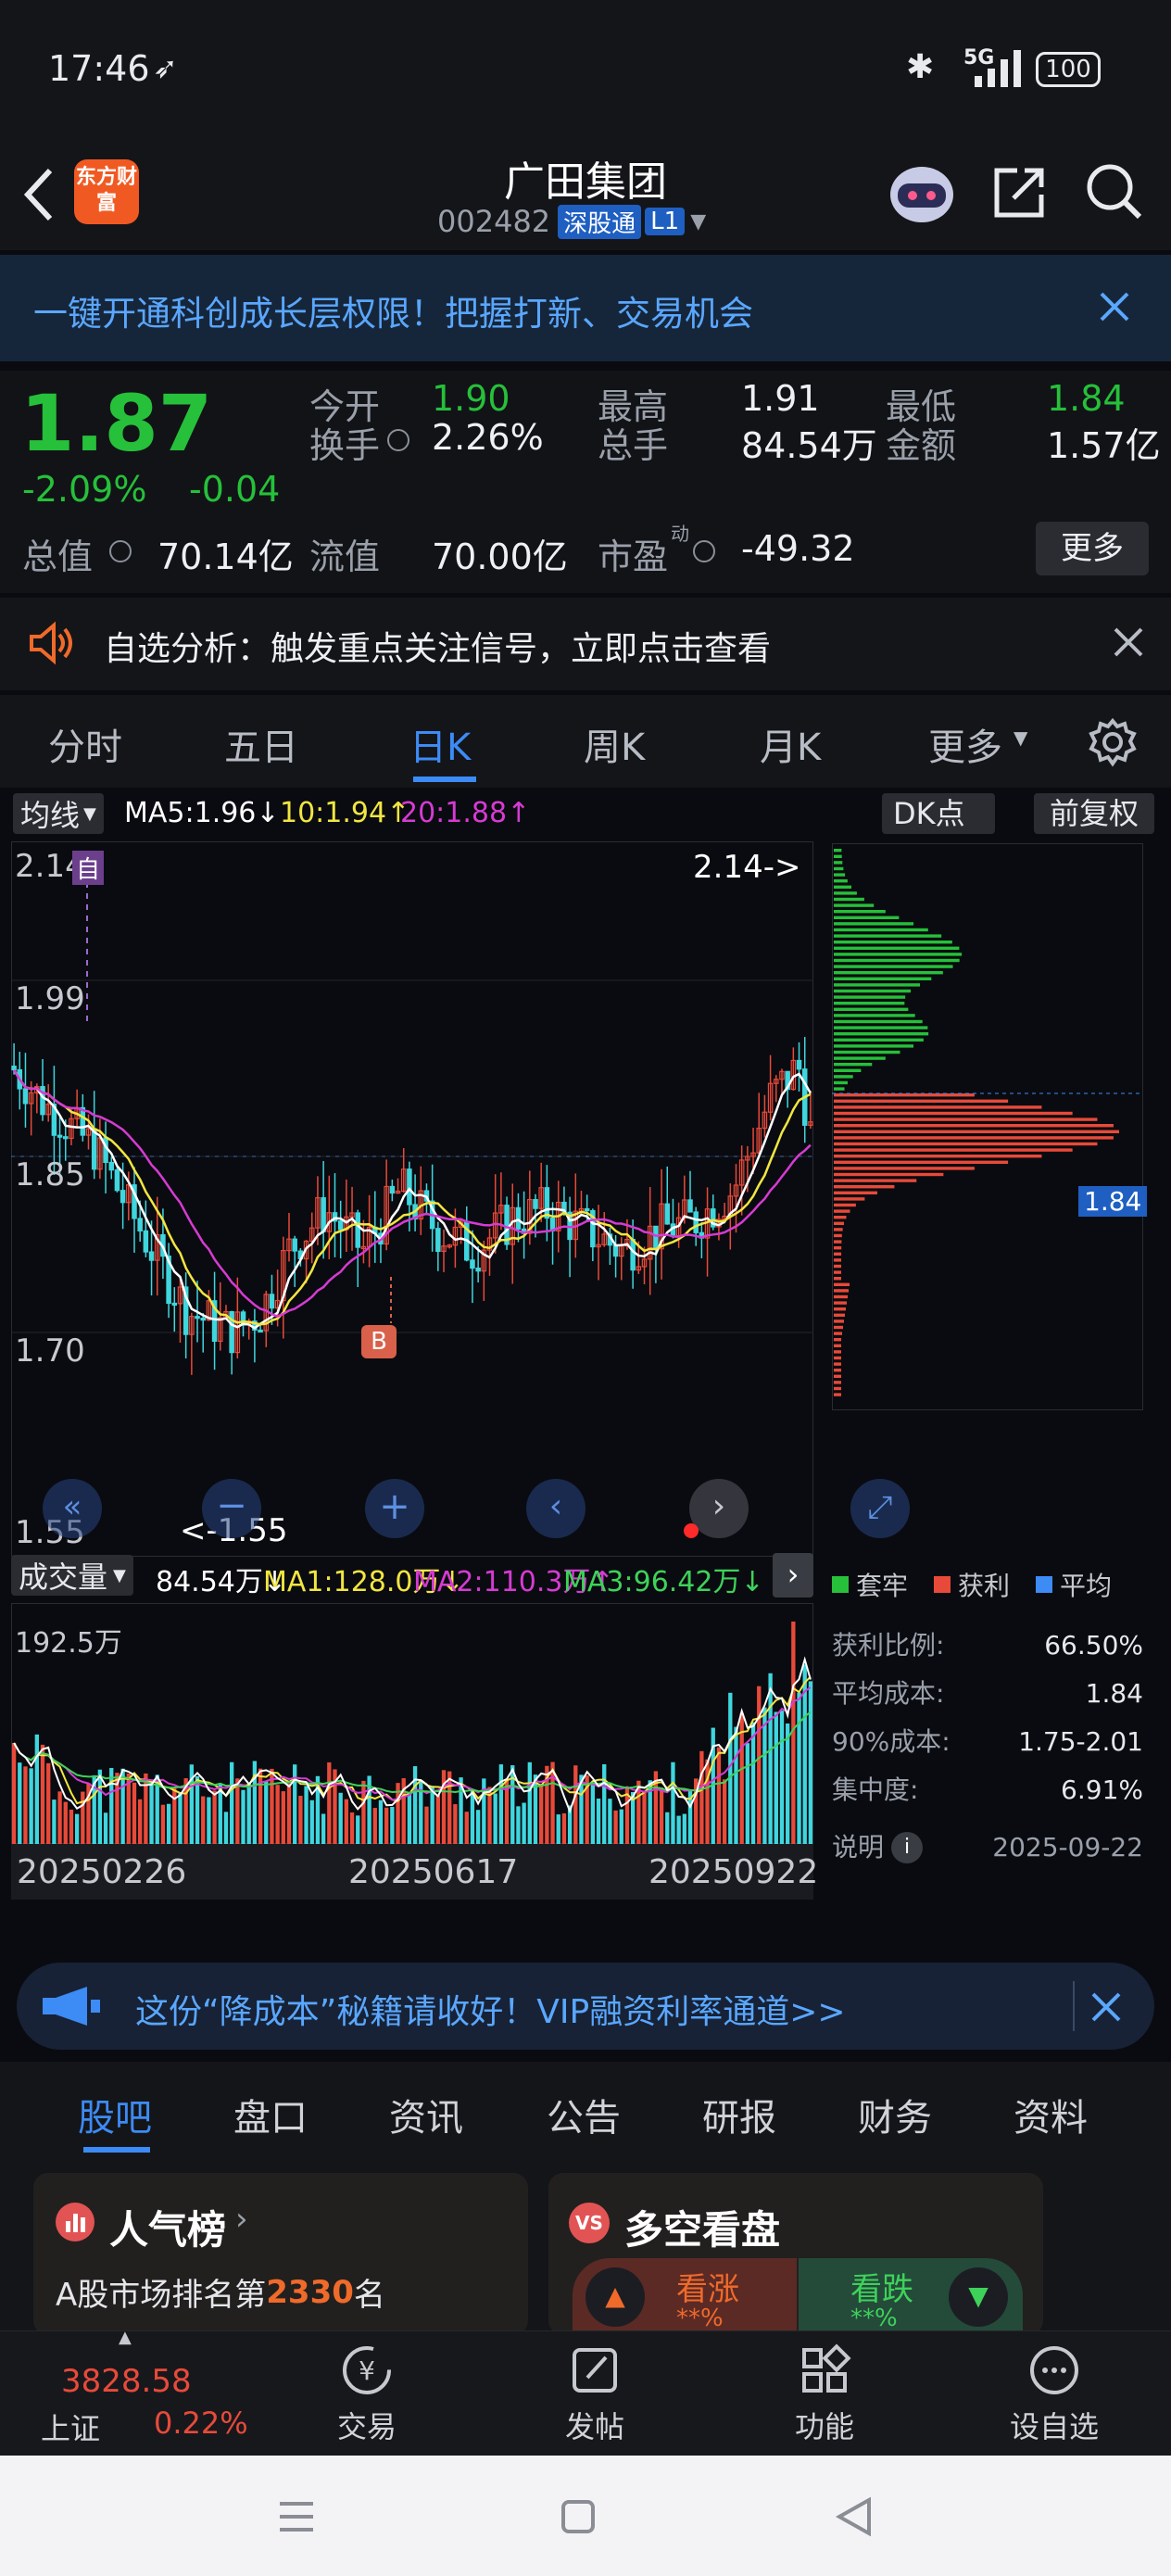 This screenshot has height=2576, width=1171. I want to click on dock-trade-label: 交易, so click(367, 2426).